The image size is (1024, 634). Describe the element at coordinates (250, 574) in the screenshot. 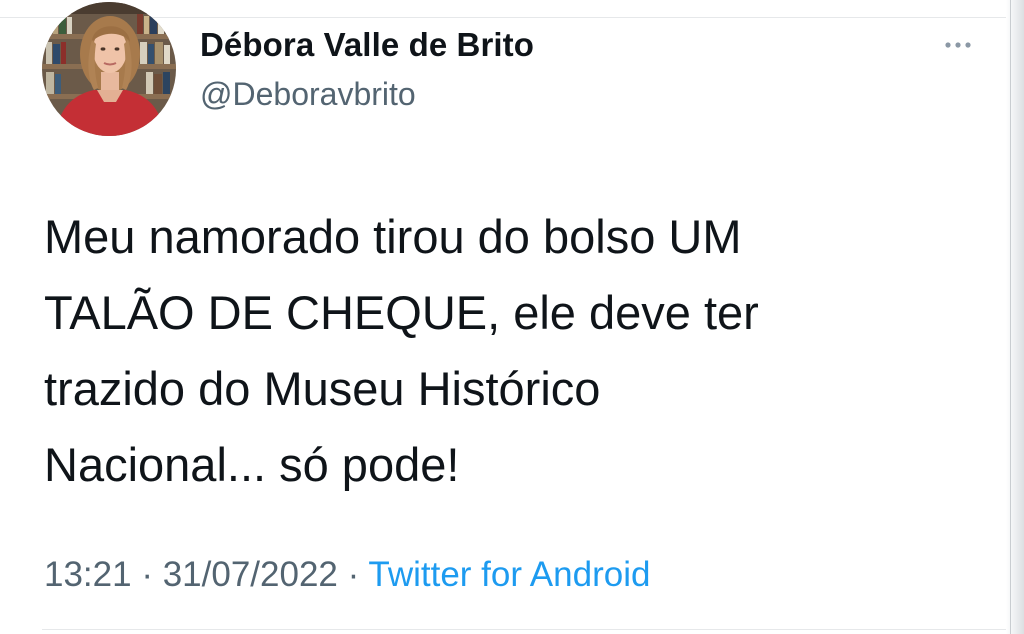

I see `tweet-date: 31/07/2022` at that location.